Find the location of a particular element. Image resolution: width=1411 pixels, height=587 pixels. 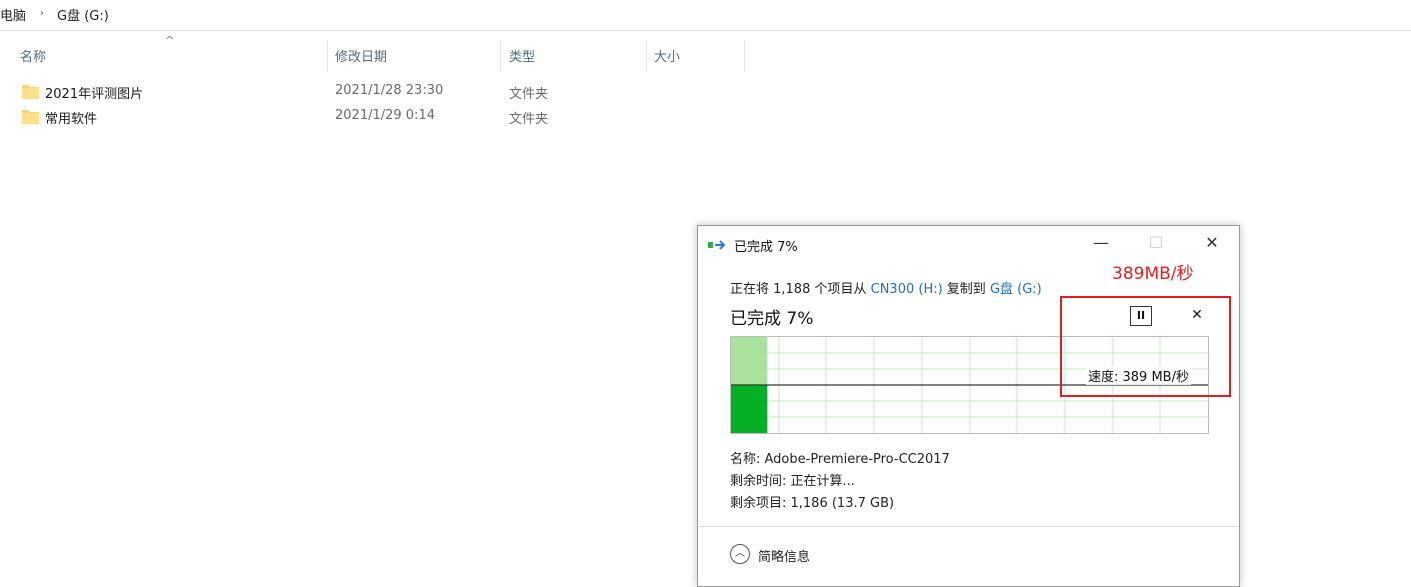

list-item: 常用软件 2021/1/29 0:14 文件夹 is located at coordinates (350, 117).